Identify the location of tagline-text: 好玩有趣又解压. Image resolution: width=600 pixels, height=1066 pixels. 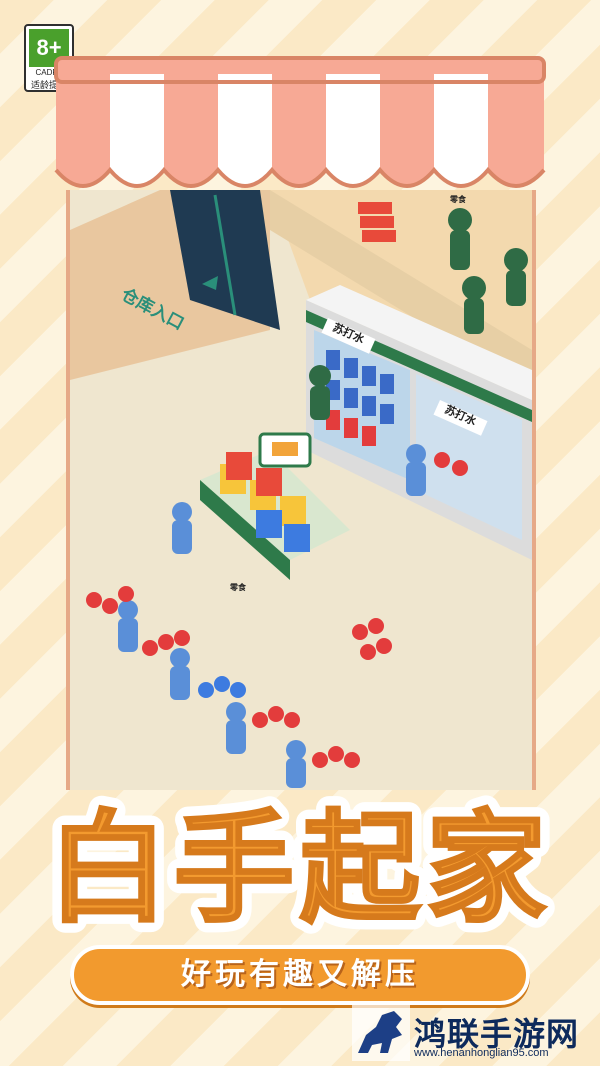
(300, 974).